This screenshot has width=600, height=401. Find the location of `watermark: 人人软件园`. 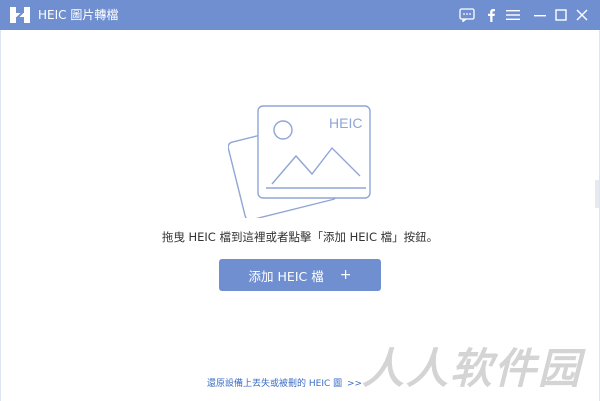

watermark: 人人软件园 is located at coordinates (472, 368).